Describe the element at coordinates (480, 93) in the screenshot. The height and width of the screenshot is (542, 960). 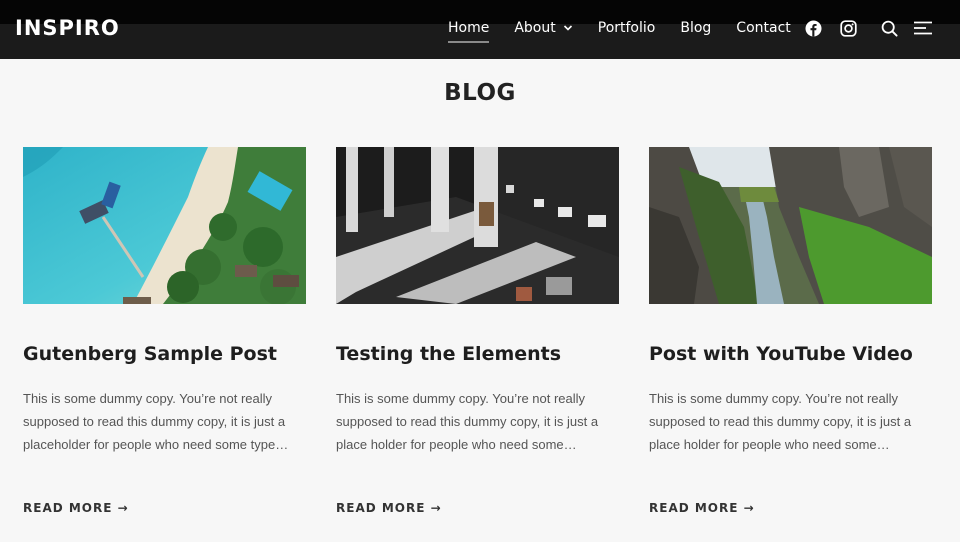
I see `page-title: BLOG` at that location.